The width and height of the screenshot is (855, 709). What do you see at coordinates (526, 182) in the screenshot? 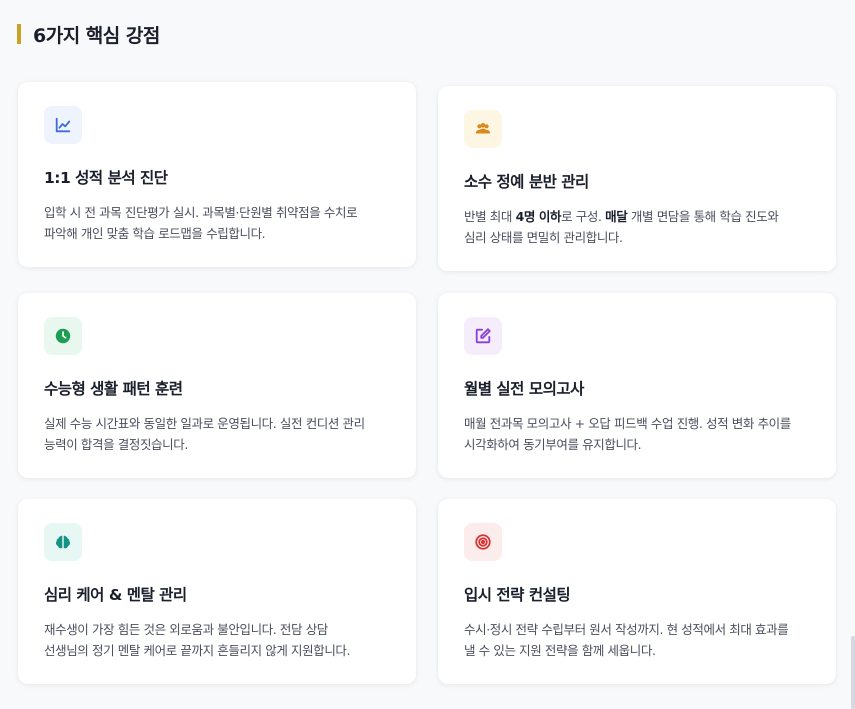
I see `card-title: 소수 정예 분반 관리` at bounding box center [526, 182].